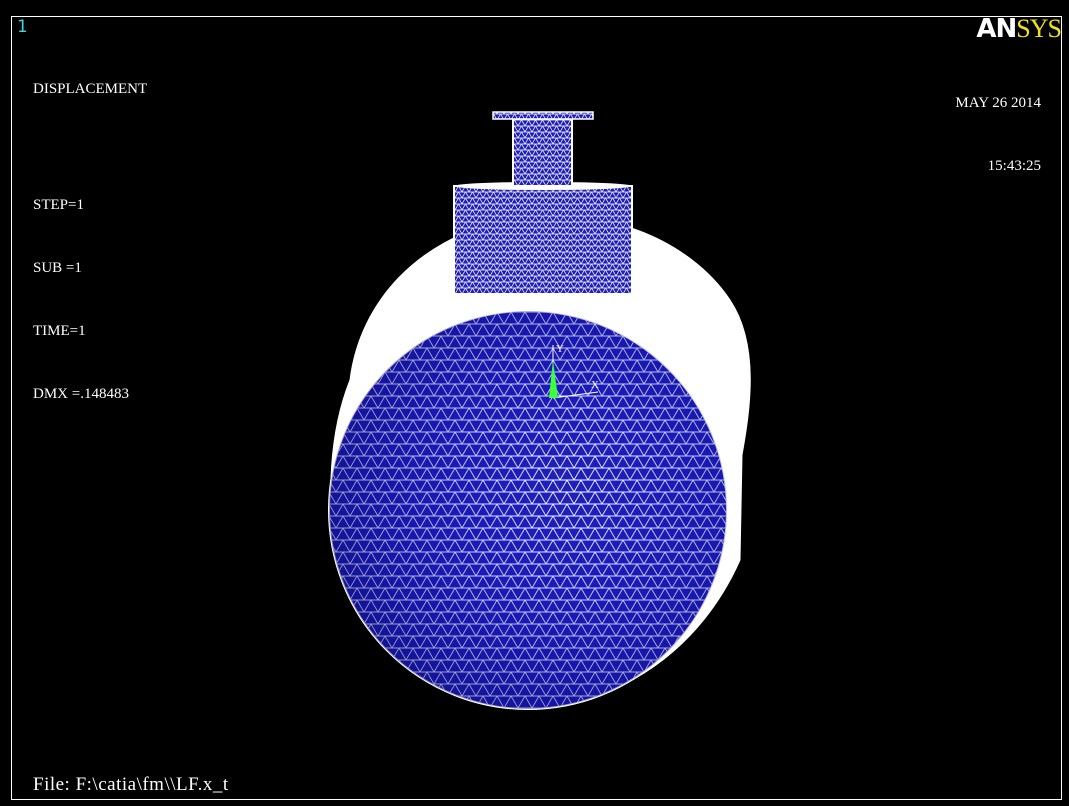 The height and width of the screenshot is (806, 1069). What do you see at coordinates (131, 784) in the screenshot?
I see `file-path-label: File: F:\catia\fm\\LF.x_t` at bounding box center [131, 784].